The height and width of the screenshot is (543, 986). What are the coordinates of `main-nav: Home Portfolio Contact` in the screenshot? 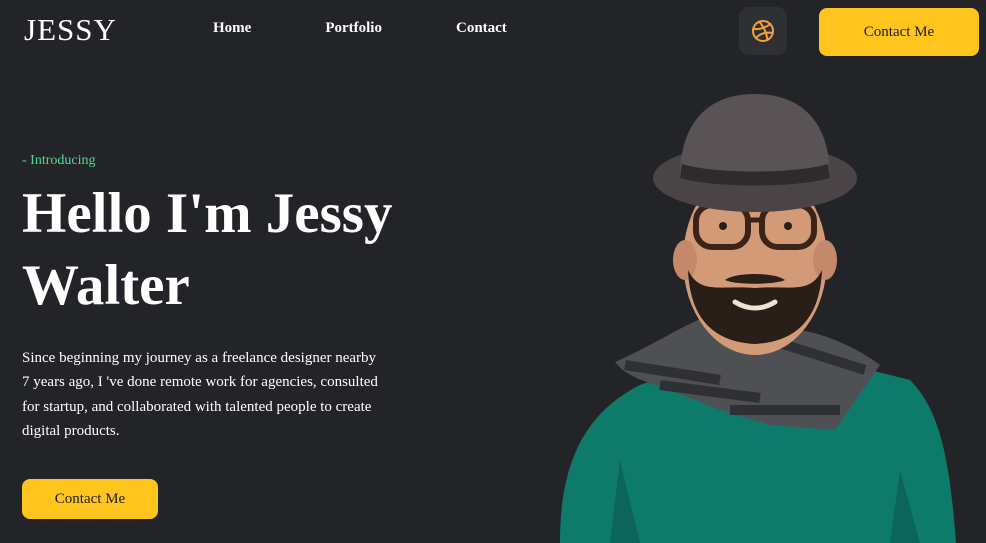 It's located at (397, 28).